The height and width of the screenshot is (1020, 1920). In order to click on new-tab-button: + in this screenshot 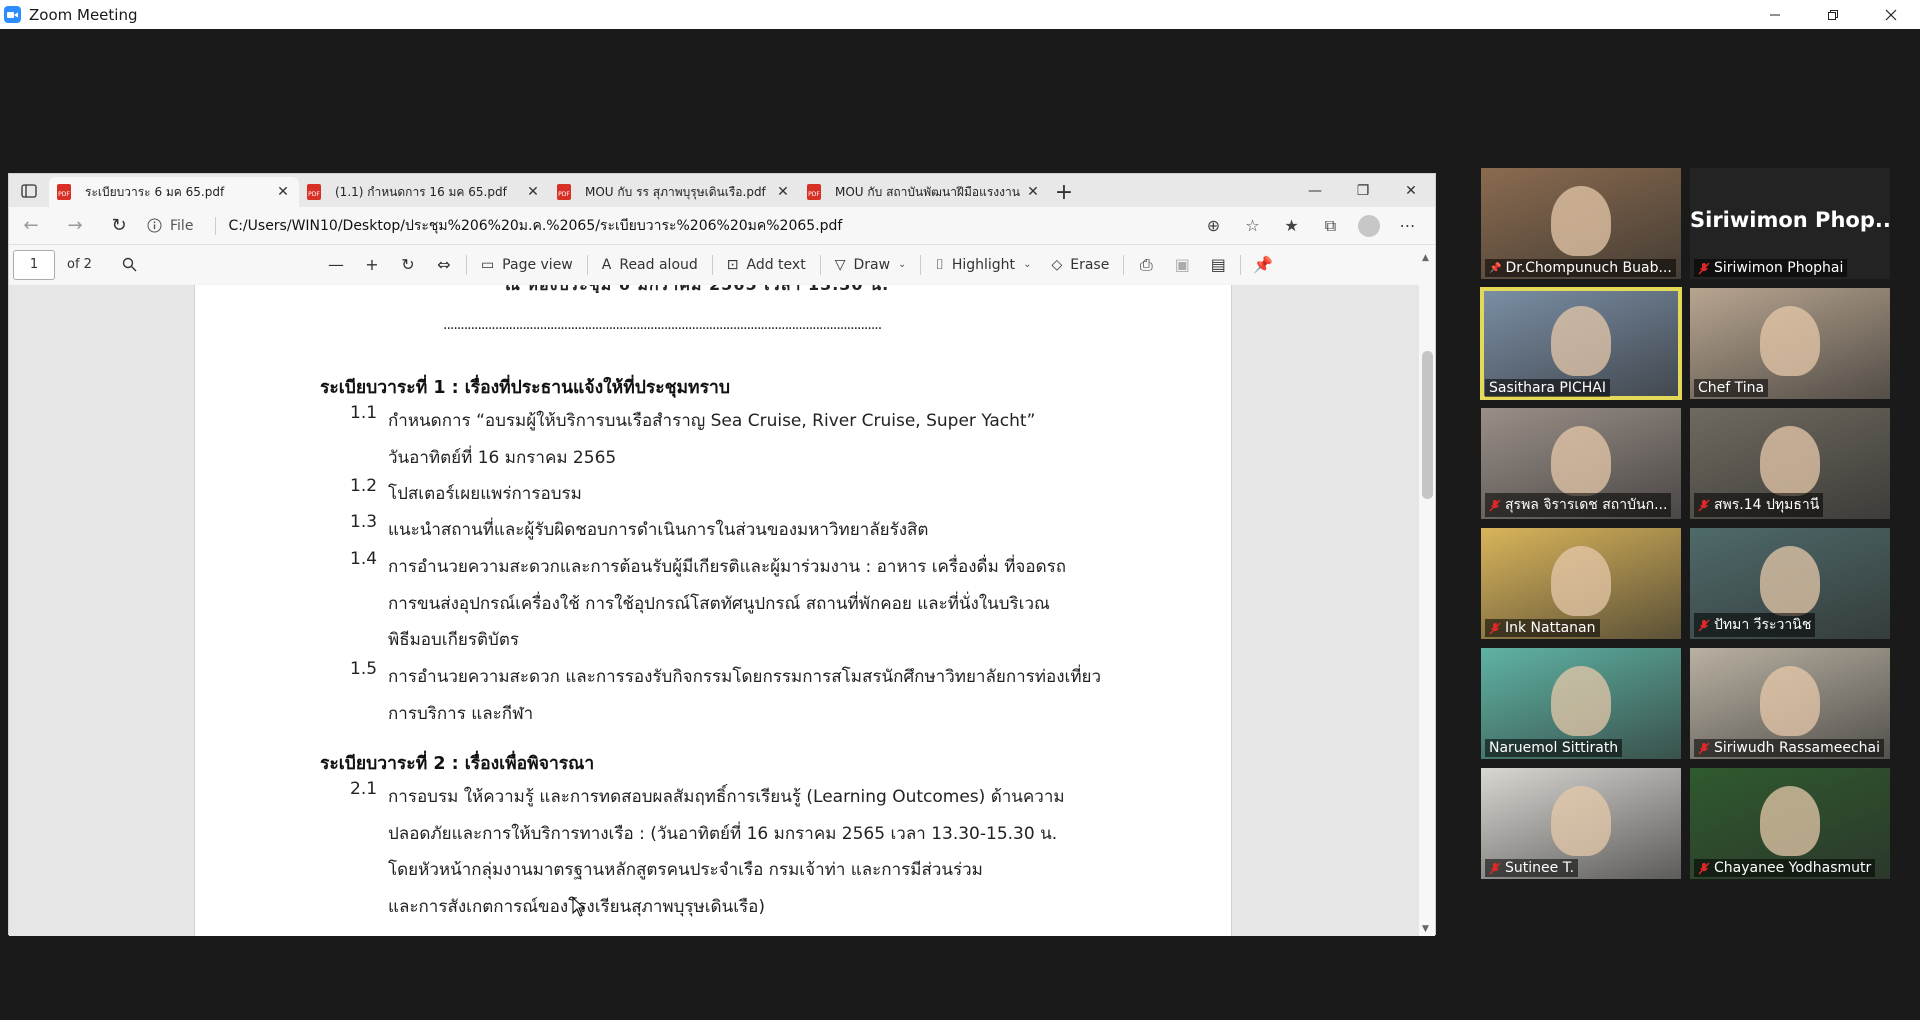, I will do `click(1064, 192)`.